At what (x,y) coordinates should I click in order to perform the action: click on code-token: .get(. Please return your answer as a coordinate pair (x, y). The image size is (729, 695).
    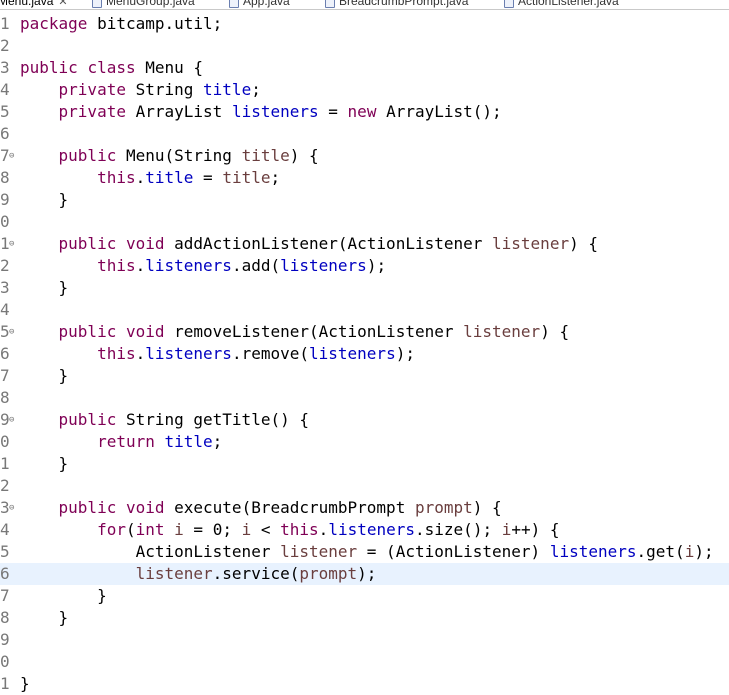
    Looking at the image, I should click on (660, 551).